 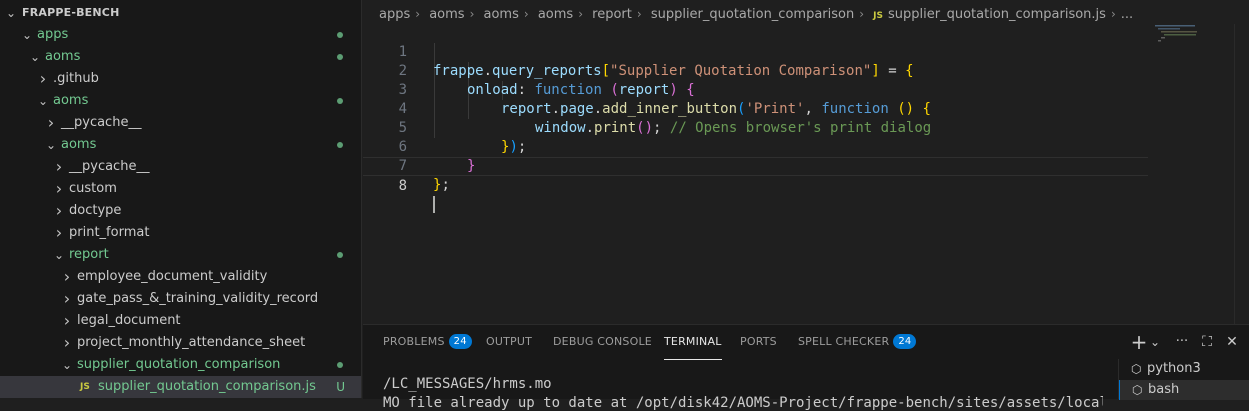 I want to click on folder-item: › gate_pass_&_training_validity_record, so click(x=180, y=299).